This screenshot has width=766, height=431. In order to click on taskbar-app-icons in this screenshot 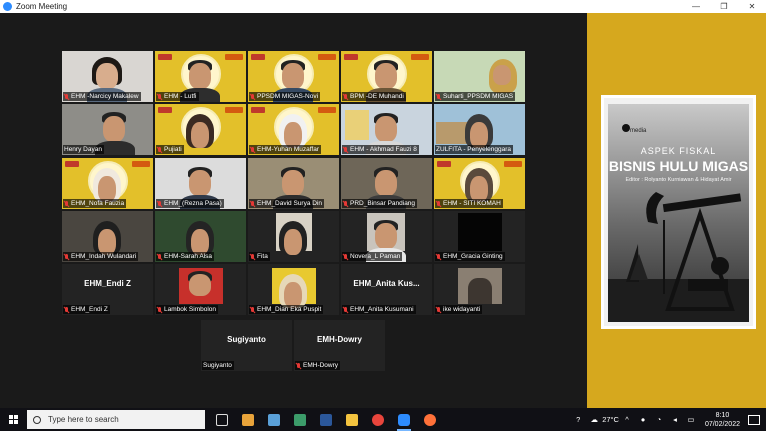, I will do `click(326, 419)`.